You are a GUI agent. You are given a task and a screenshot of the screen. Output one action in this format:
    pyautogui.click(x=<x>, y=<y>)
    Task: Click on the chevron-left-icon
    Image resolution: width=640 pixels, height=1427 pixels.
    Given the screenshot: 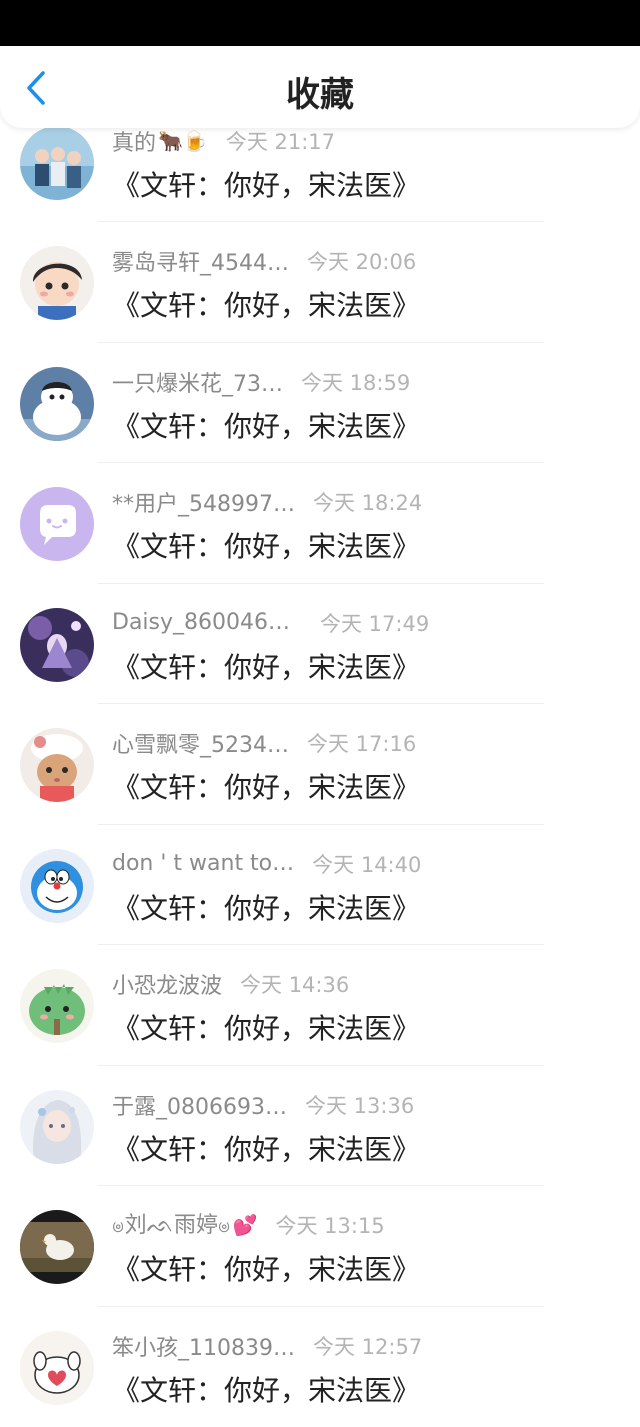 What is the action you would take?
    pyautogui.click(x=36, y=88)
    